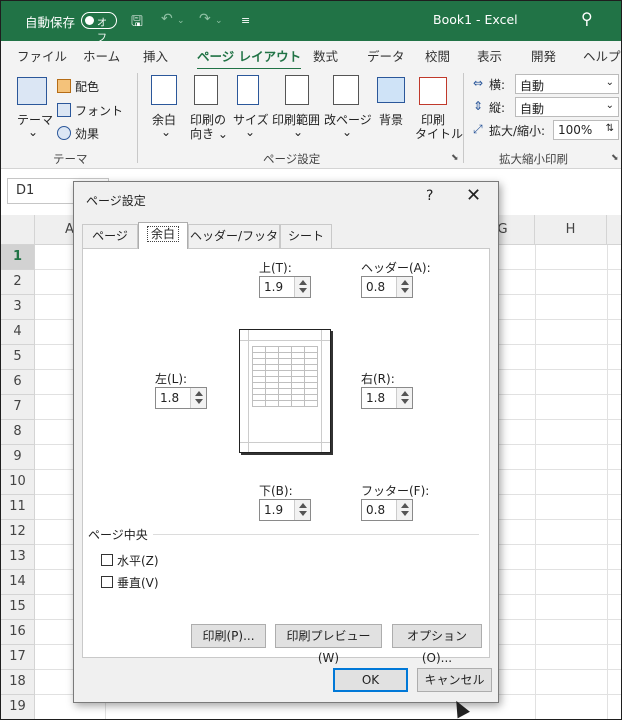  I want to click on row-header: 1, so click(18, 257).